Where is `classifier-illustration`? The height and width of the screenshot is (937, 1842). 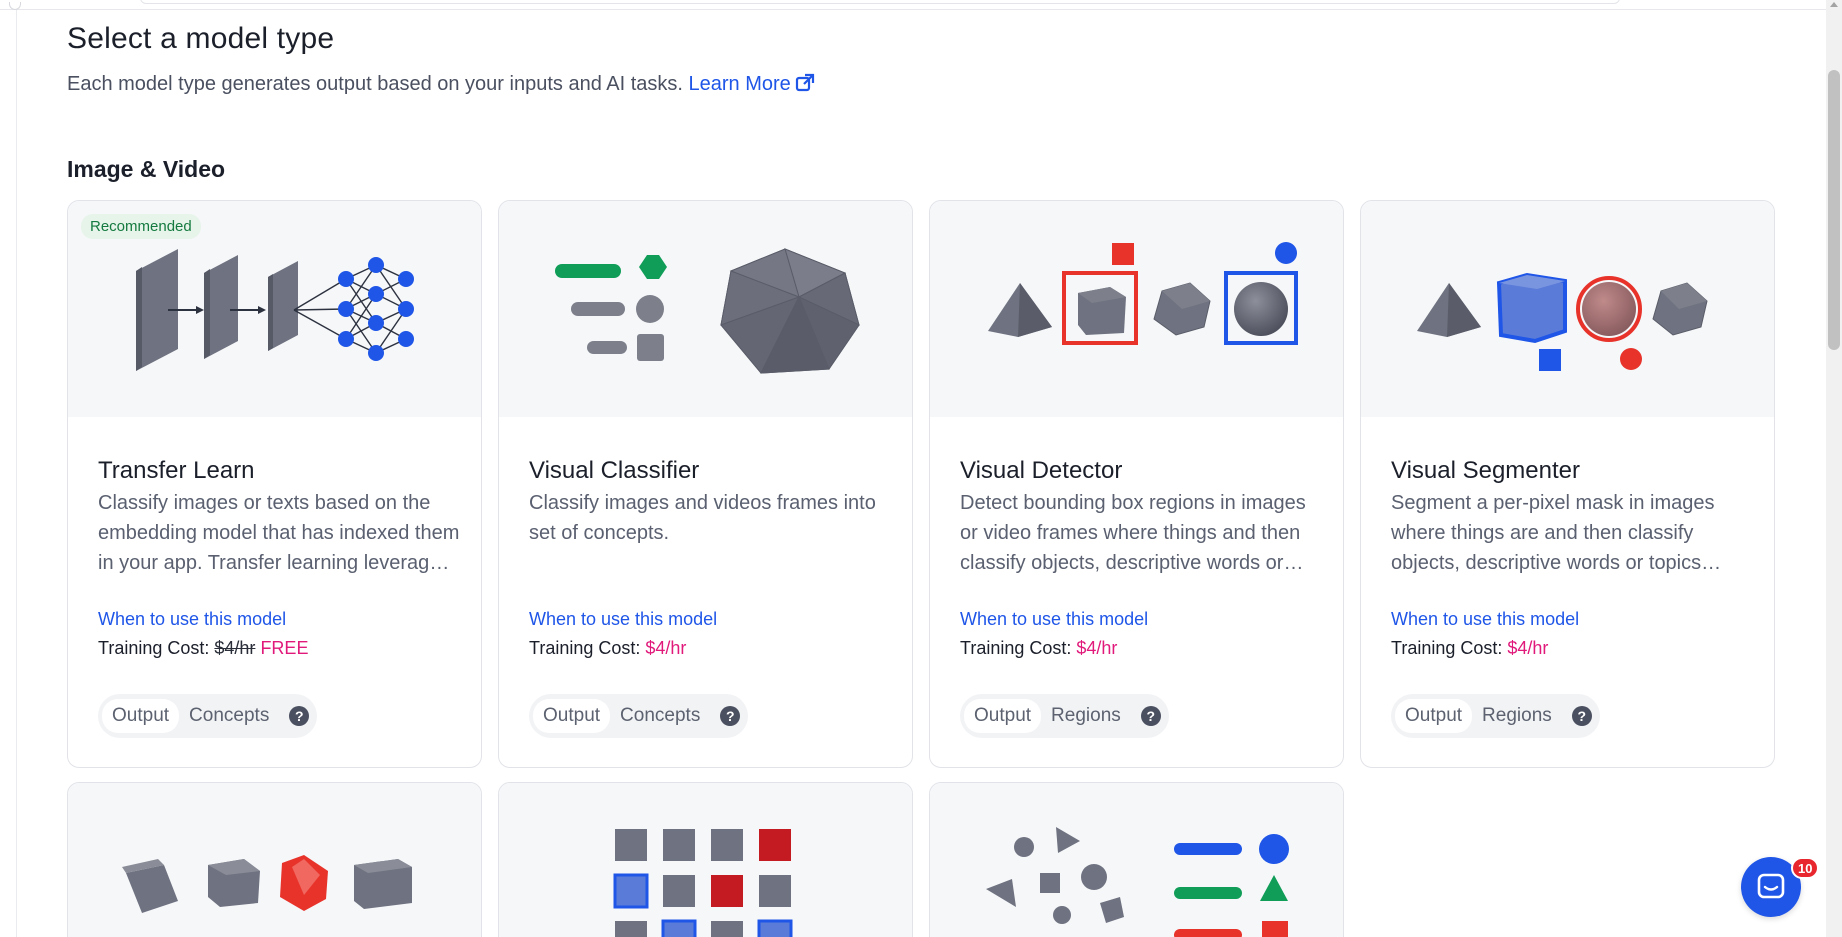 classifier-illustration is located at coordinates (707, 311).